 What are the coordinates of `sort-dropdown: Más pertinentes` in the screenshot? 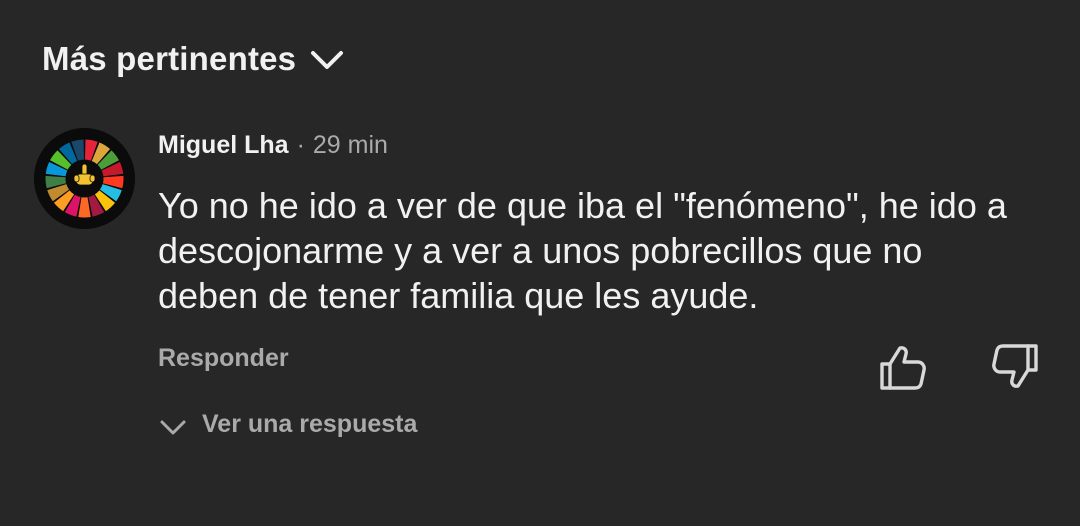 It's located at (193, 59).